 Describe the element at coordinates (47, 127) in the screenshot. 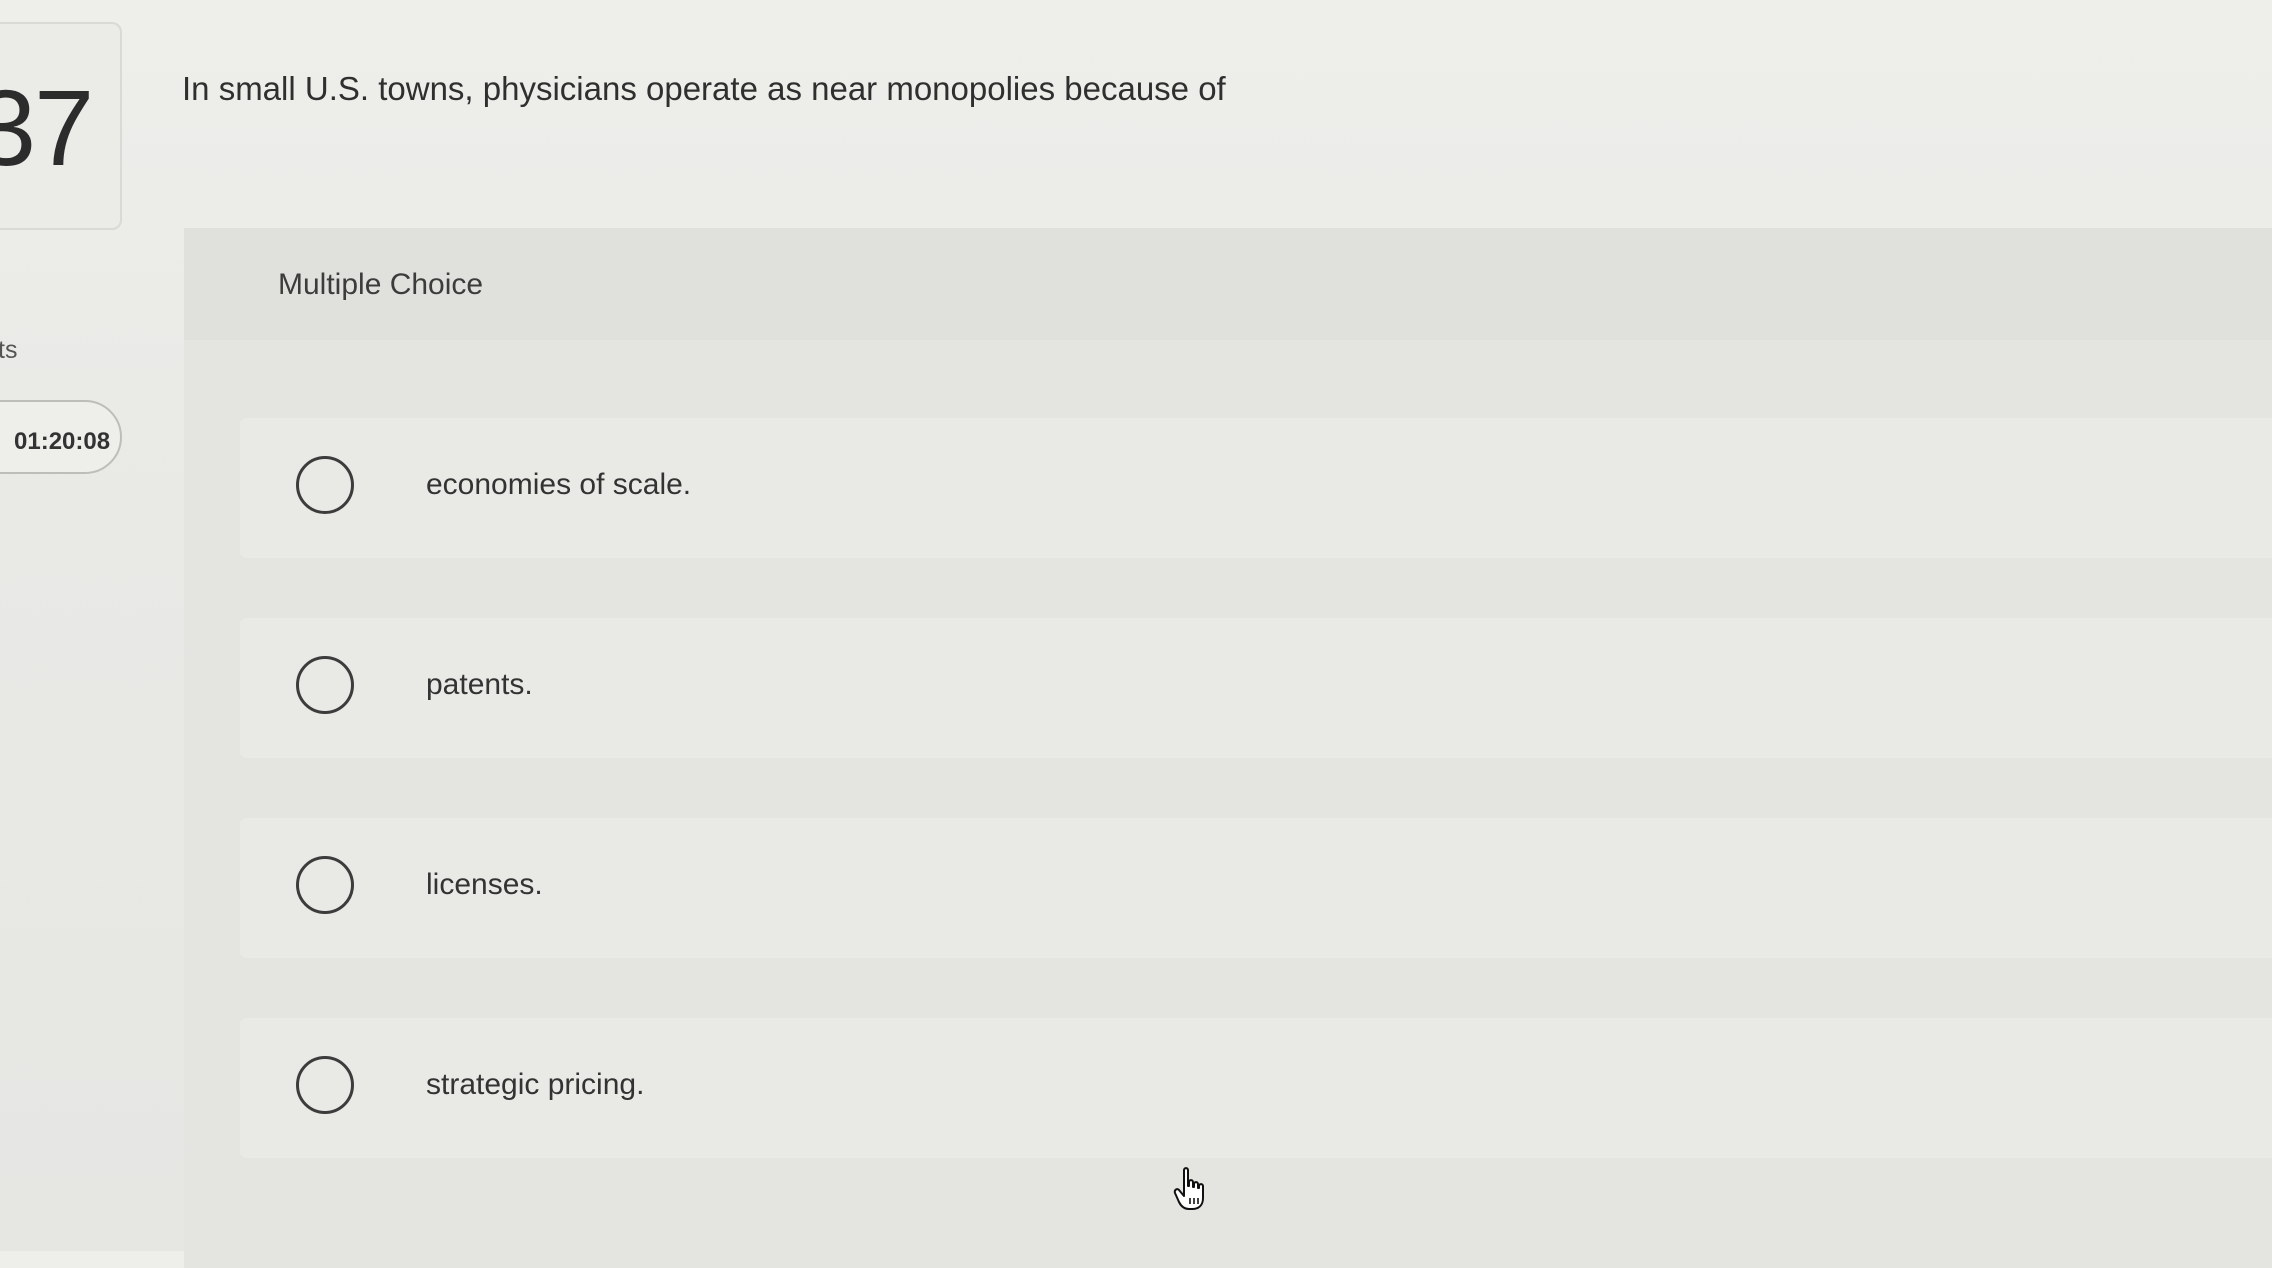

I see `question-number: 37` at that location.